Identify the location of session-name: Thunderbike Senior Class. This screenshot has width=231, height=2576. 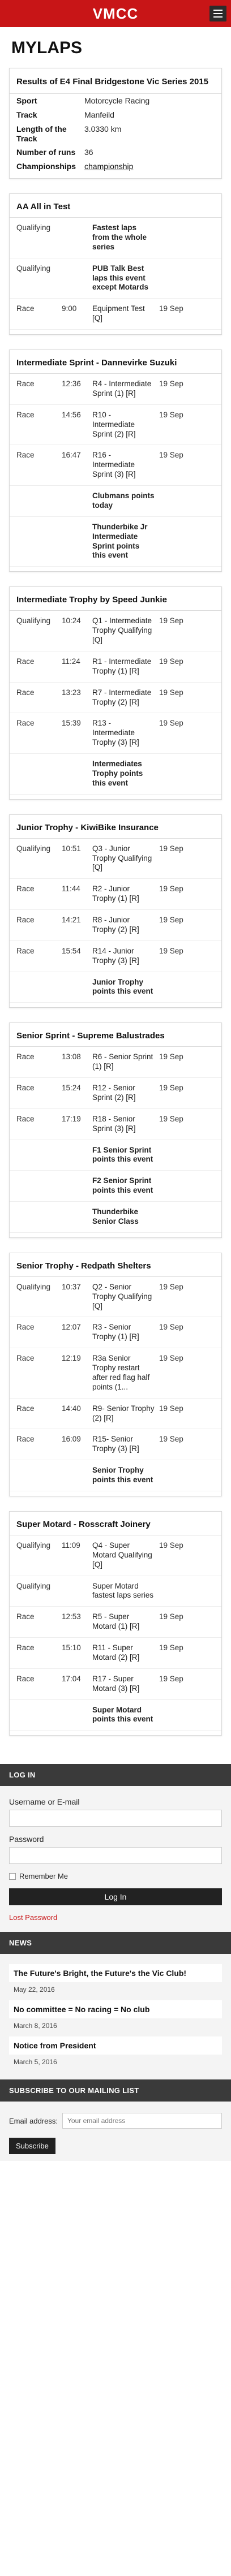
(125, 1217).